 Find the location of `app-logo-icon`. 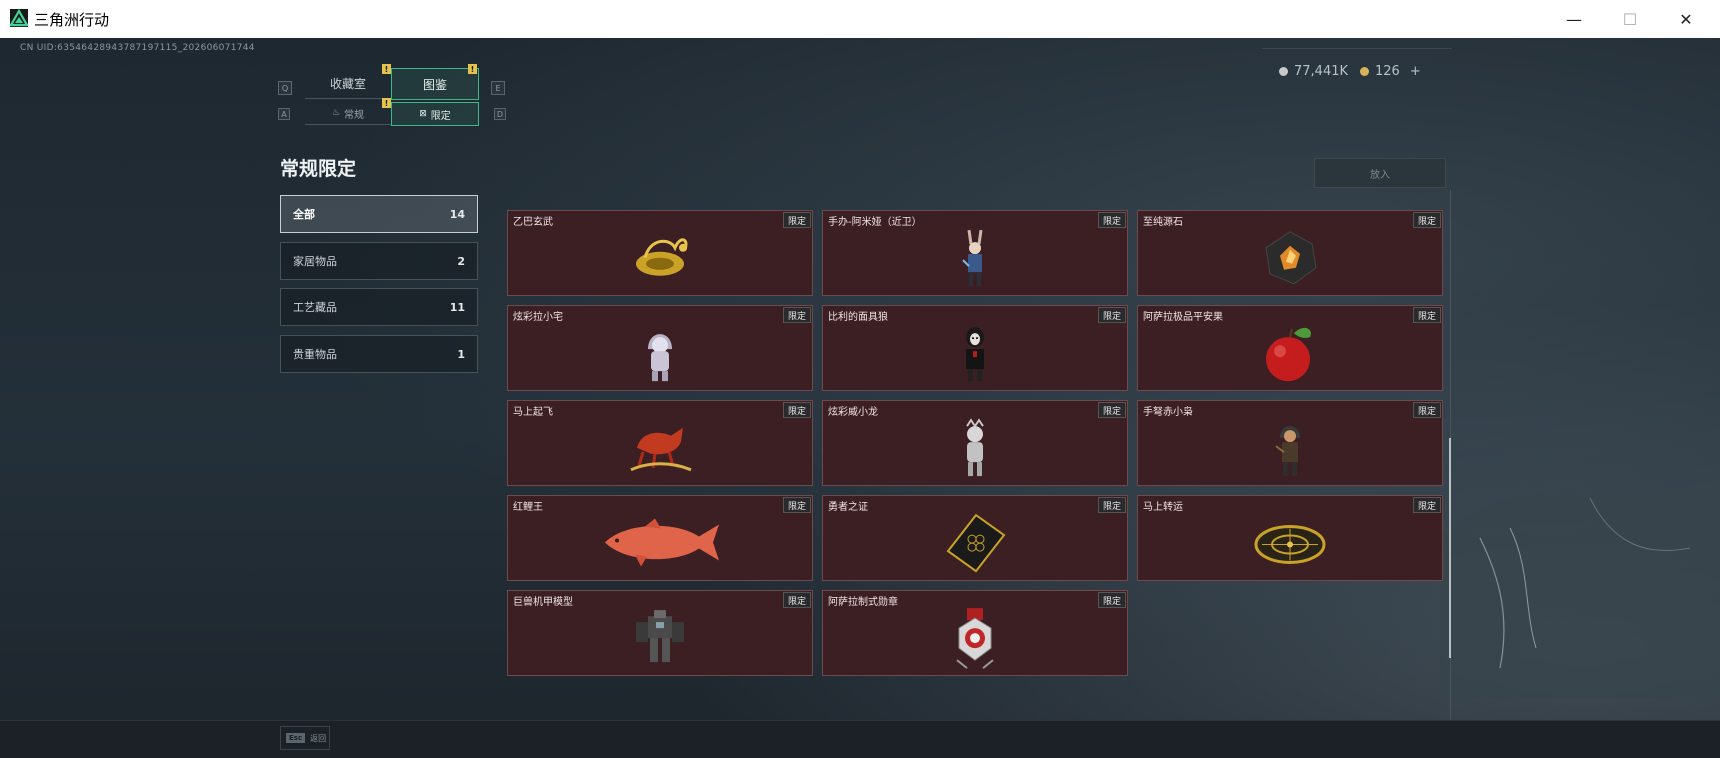

app-logo-icon is located at coordinates (19, 18).